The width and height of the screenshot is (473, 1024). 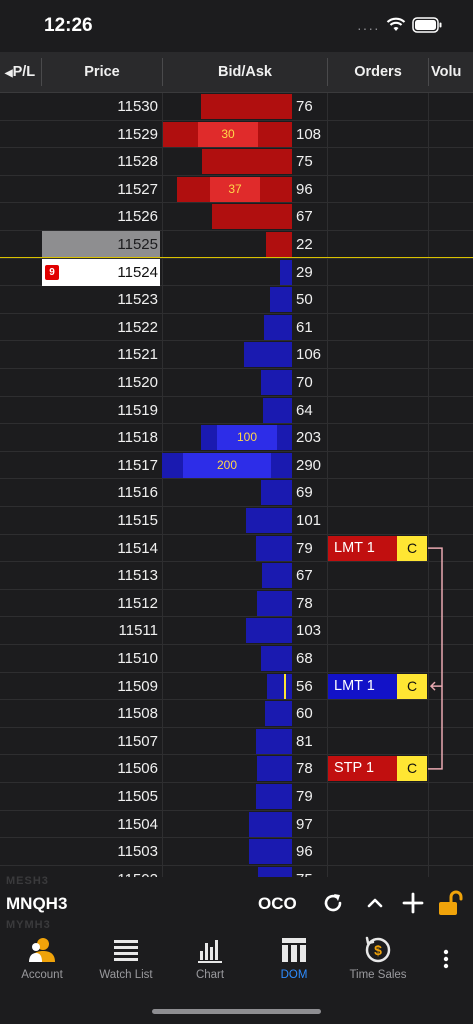 What do you see at coordinates (236, 245) in the screenshot?
I see `price-row: 11525 22` at bounding box center [236, 245].